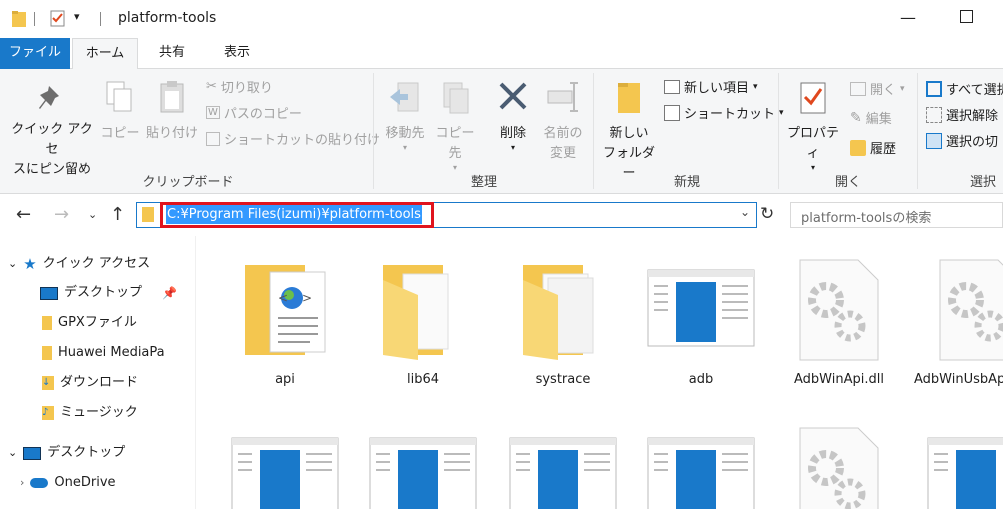 The image size is (1003, 509). Describe the element at coordinates (13, 263) in the screenshot. I see `chevron-down-icon: ⌄` at that location.